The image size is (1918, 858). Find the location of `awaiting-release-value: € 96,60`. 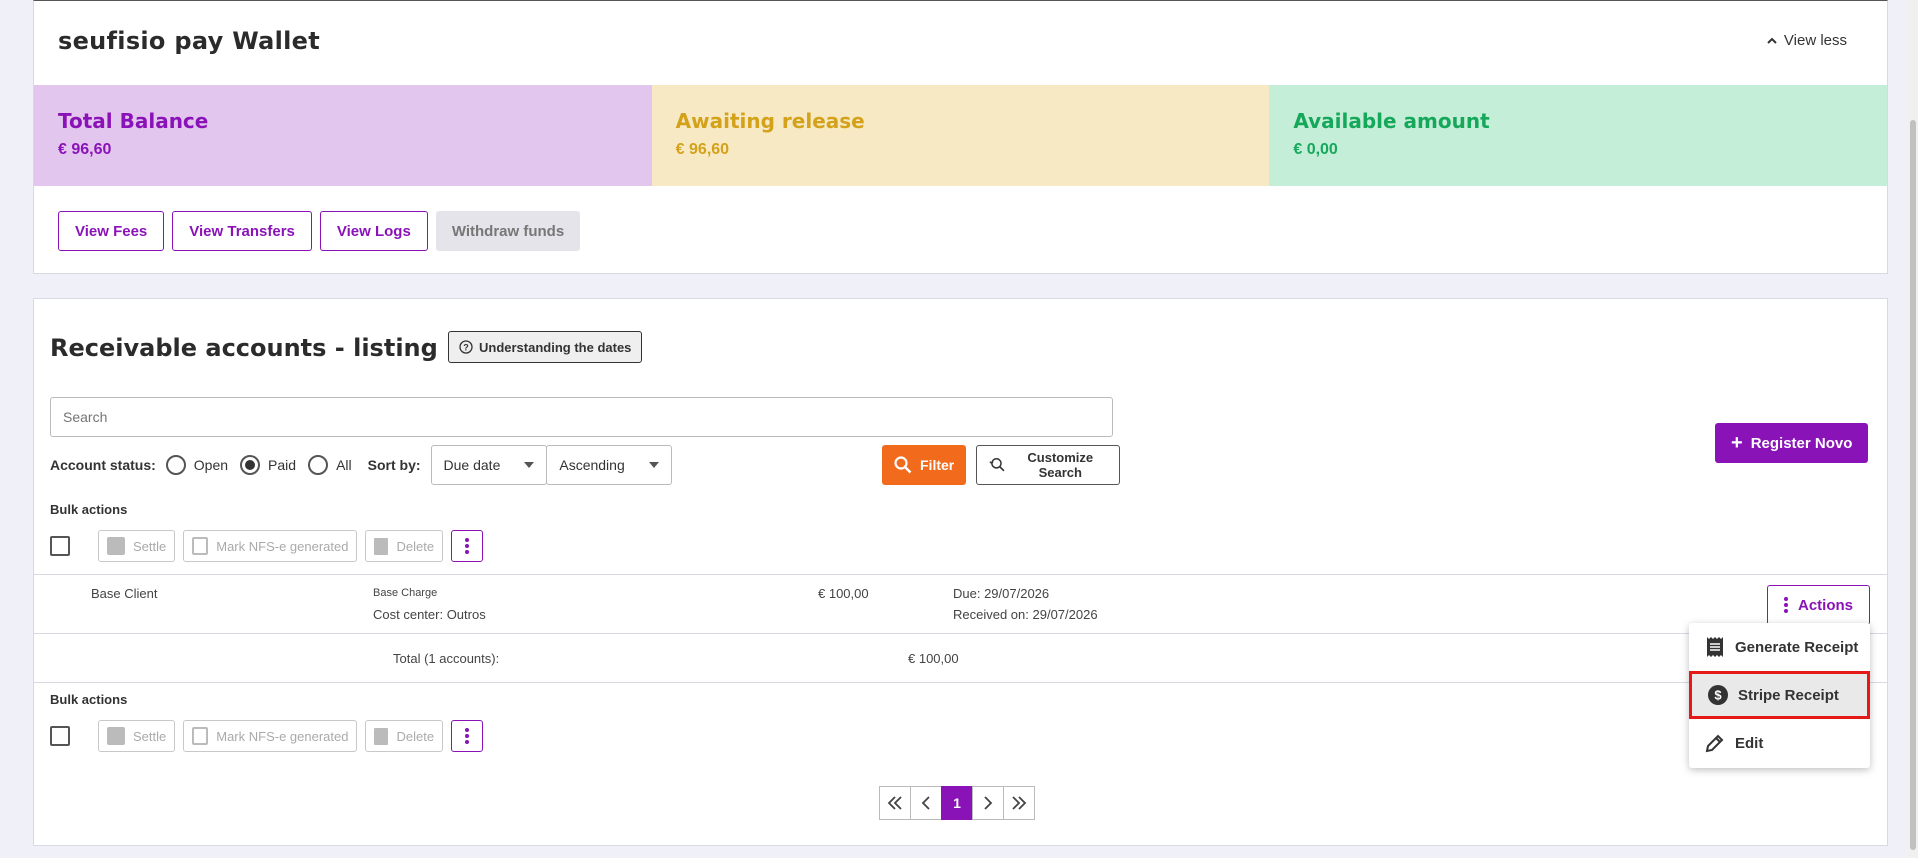

awaiting-release-value: € 96,60 is located at coordinates (702, 149).